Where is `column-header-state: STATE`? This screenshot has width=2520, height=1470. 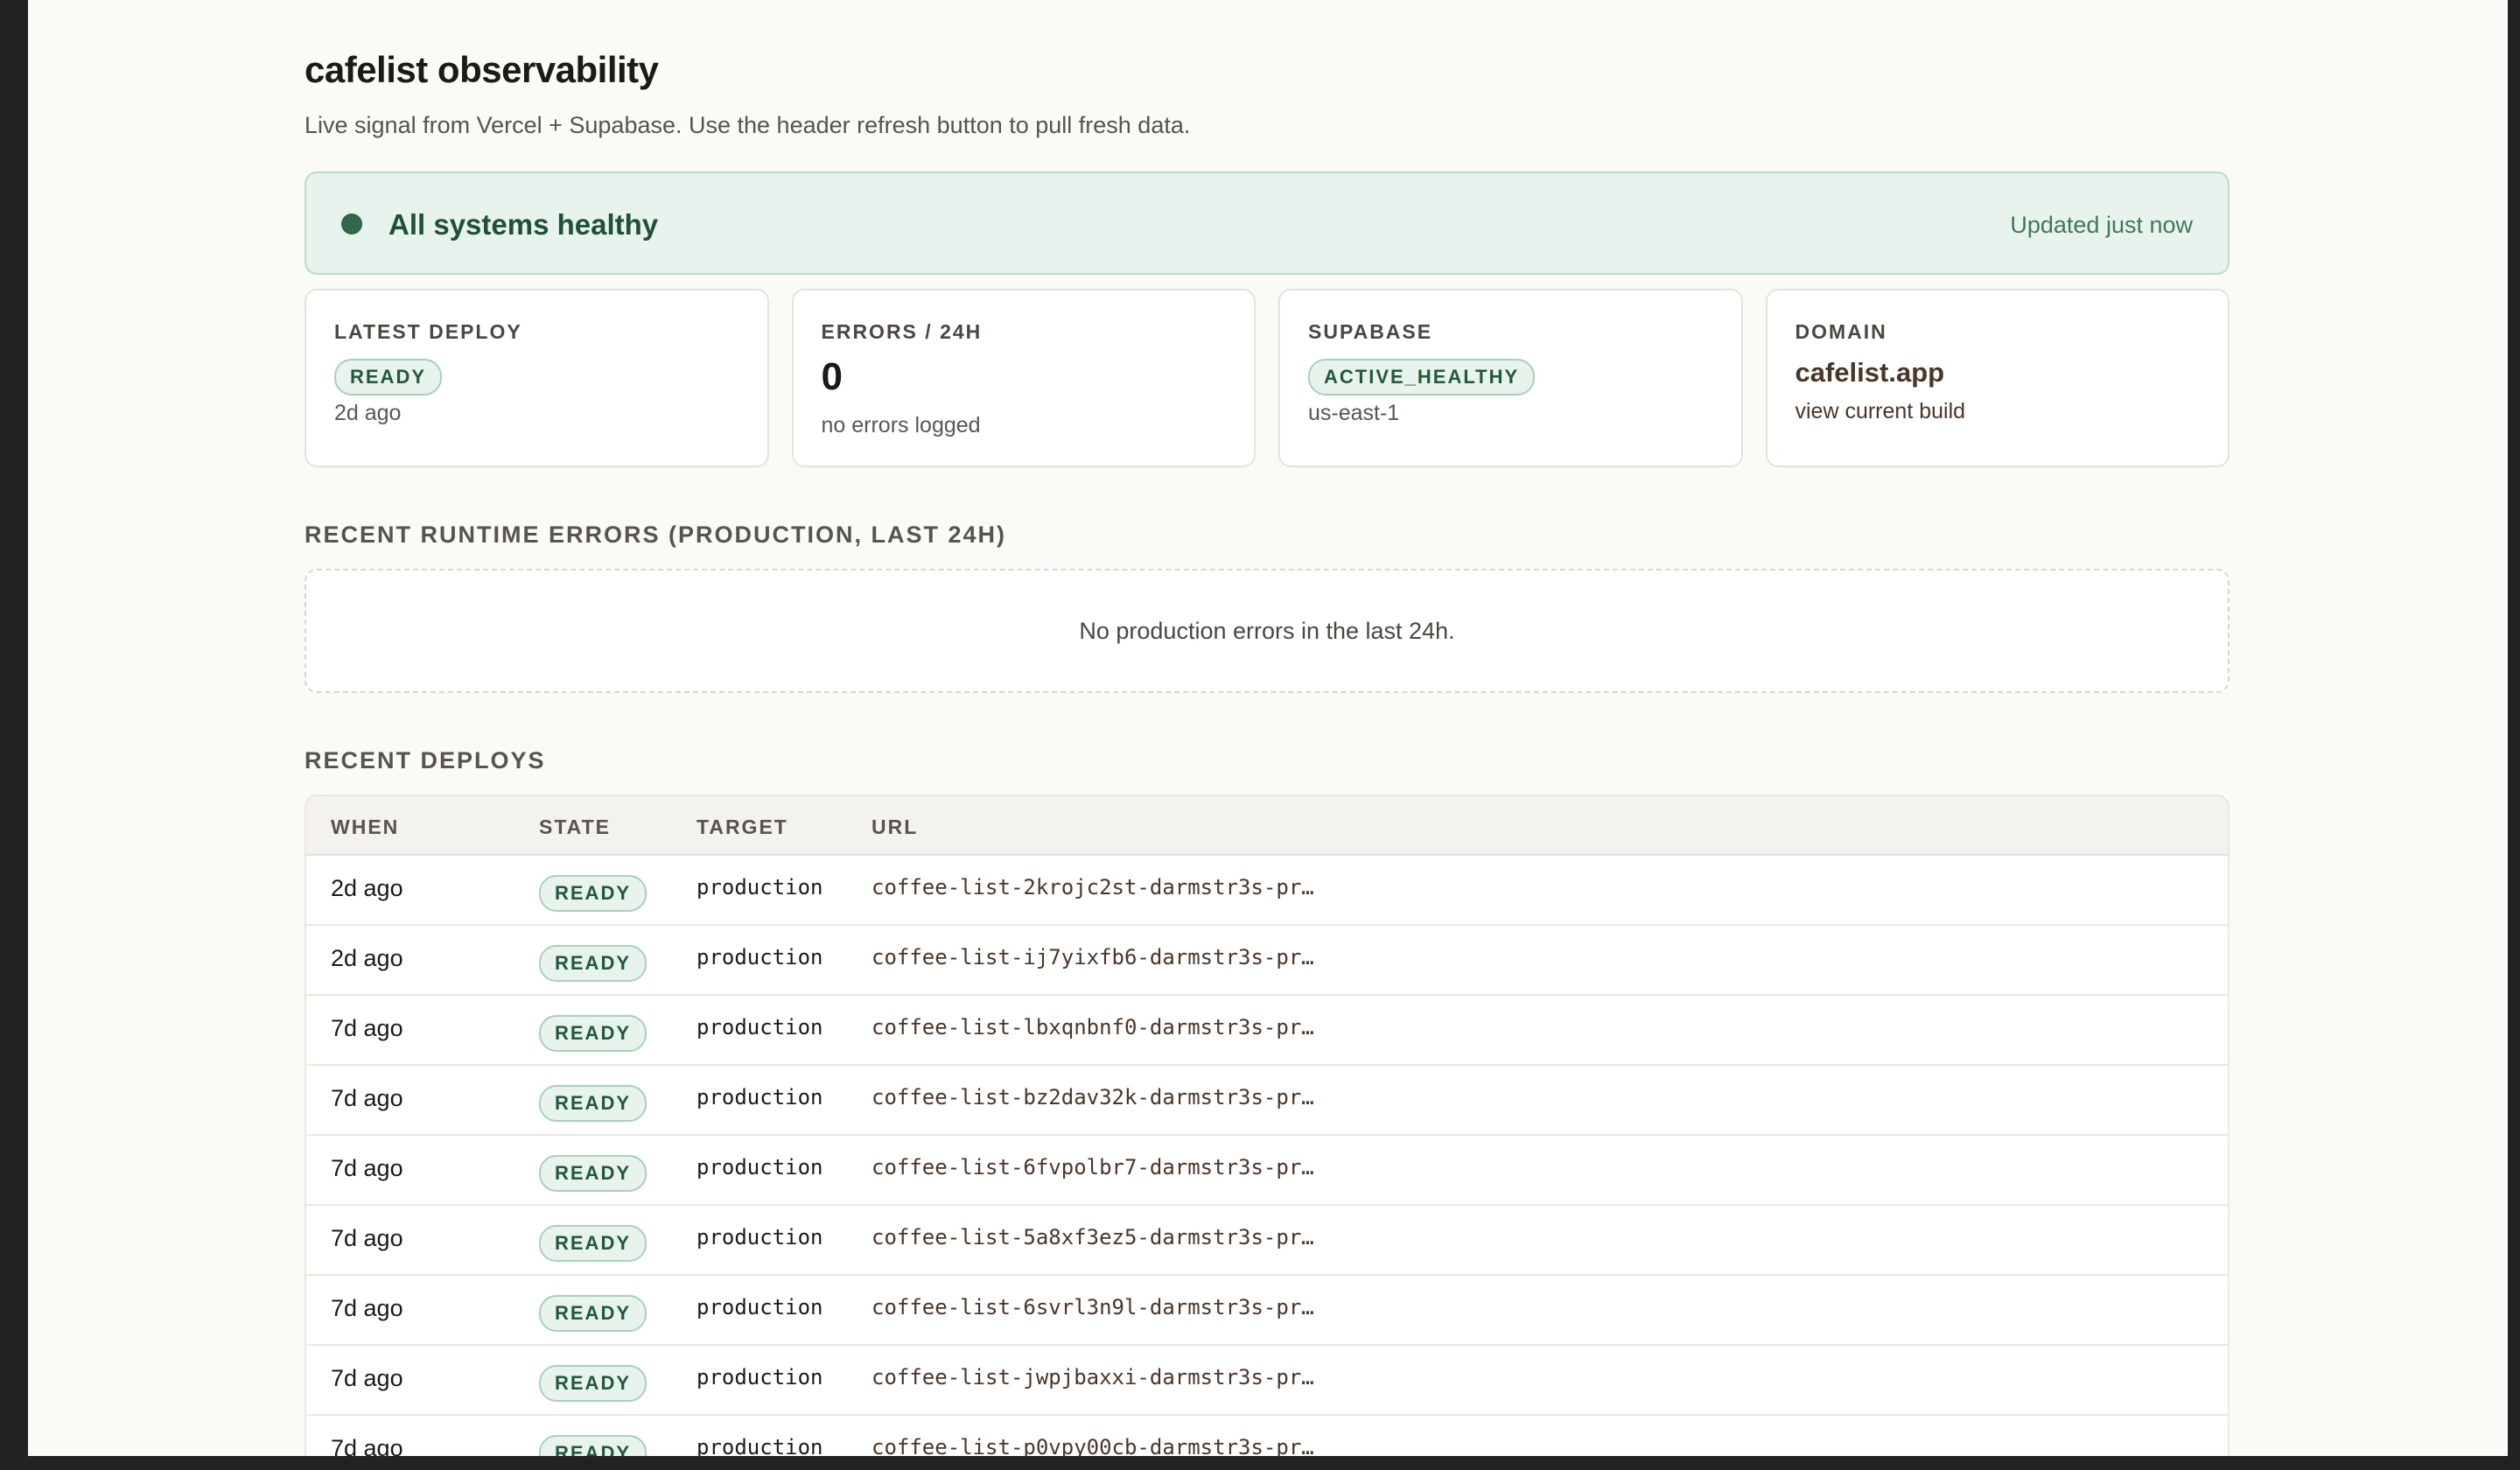 column-header-state: STATE is located at coordinates (575, 827).